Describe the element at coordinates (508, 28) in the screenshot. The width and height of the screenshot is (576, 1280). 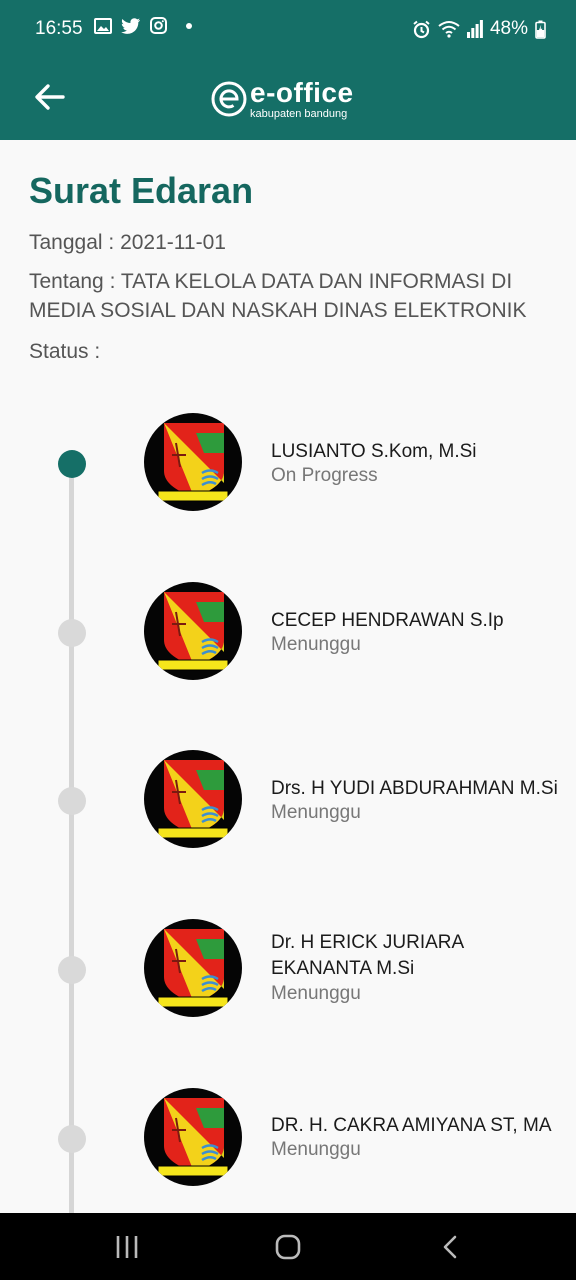
I see `battery-percent: 48%` at that location.